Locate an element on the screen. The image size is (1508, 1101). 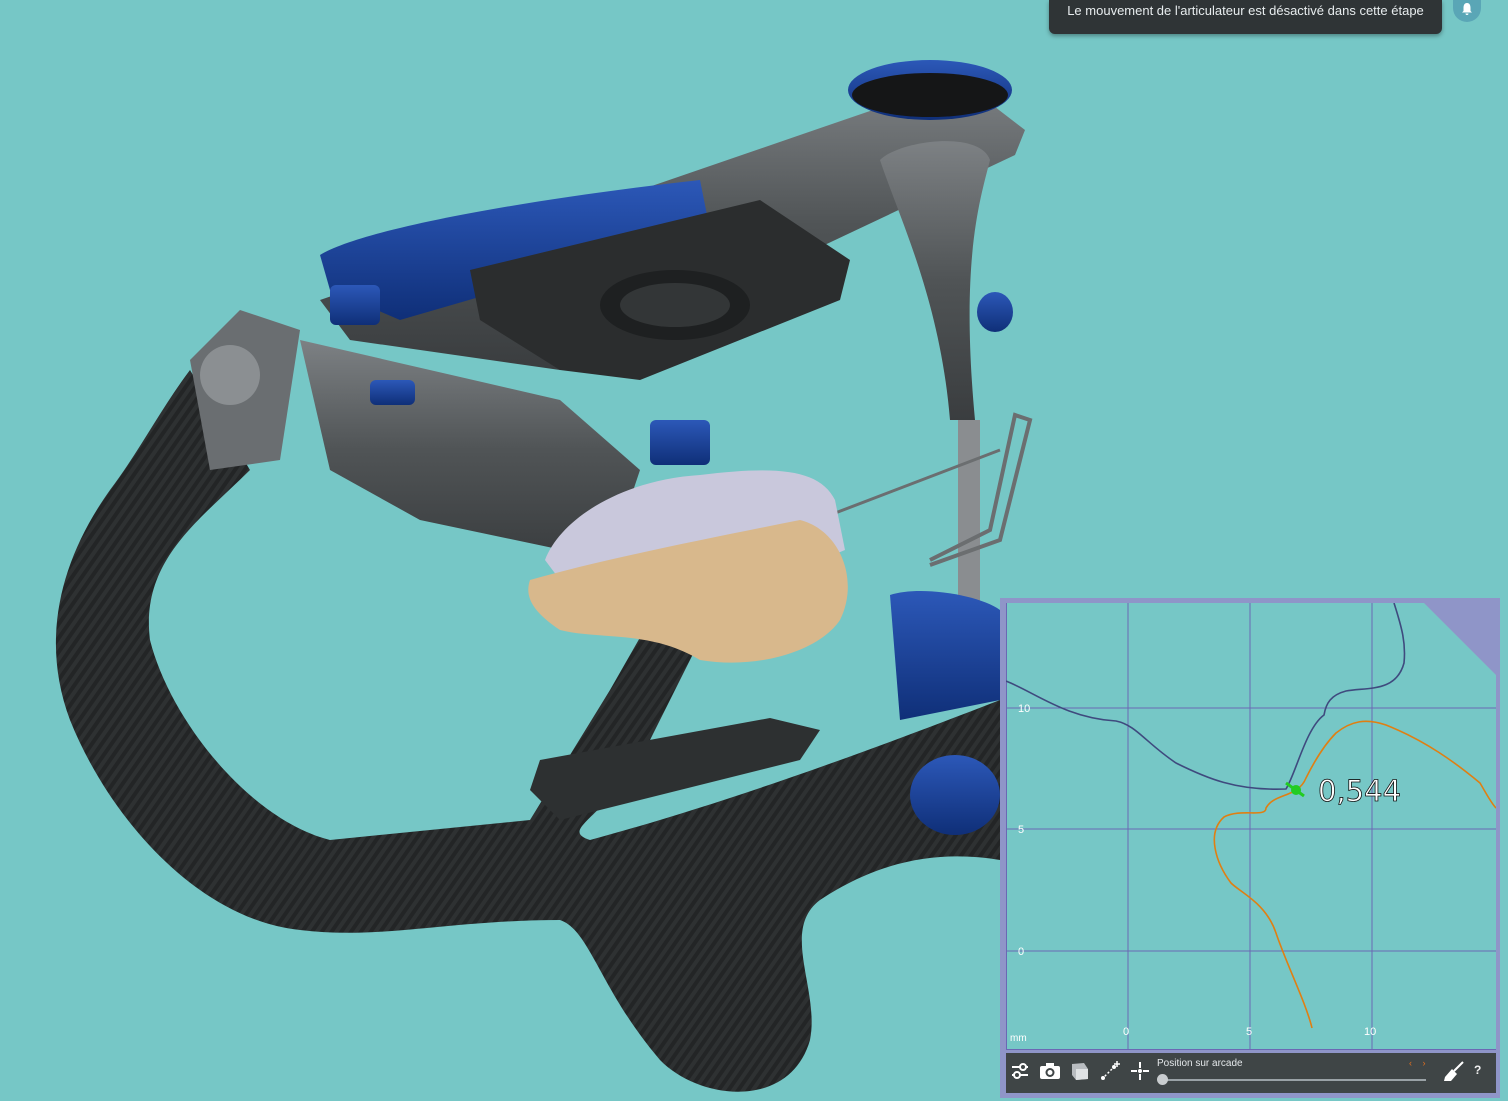
lower-blue-pad is located at coordinates (945, 655).